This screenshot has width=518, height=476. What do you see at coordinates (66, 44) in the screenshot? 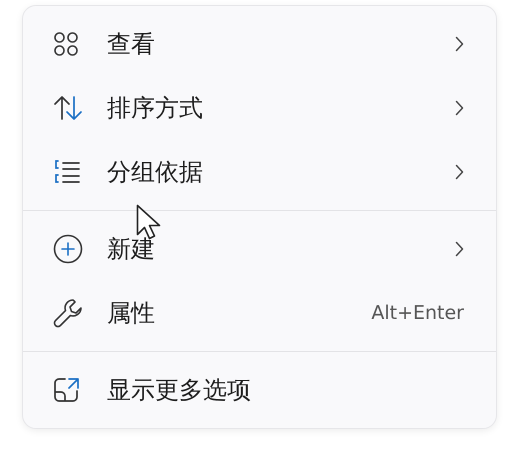
I see `grid-icon` at bounding box center [66, 44].